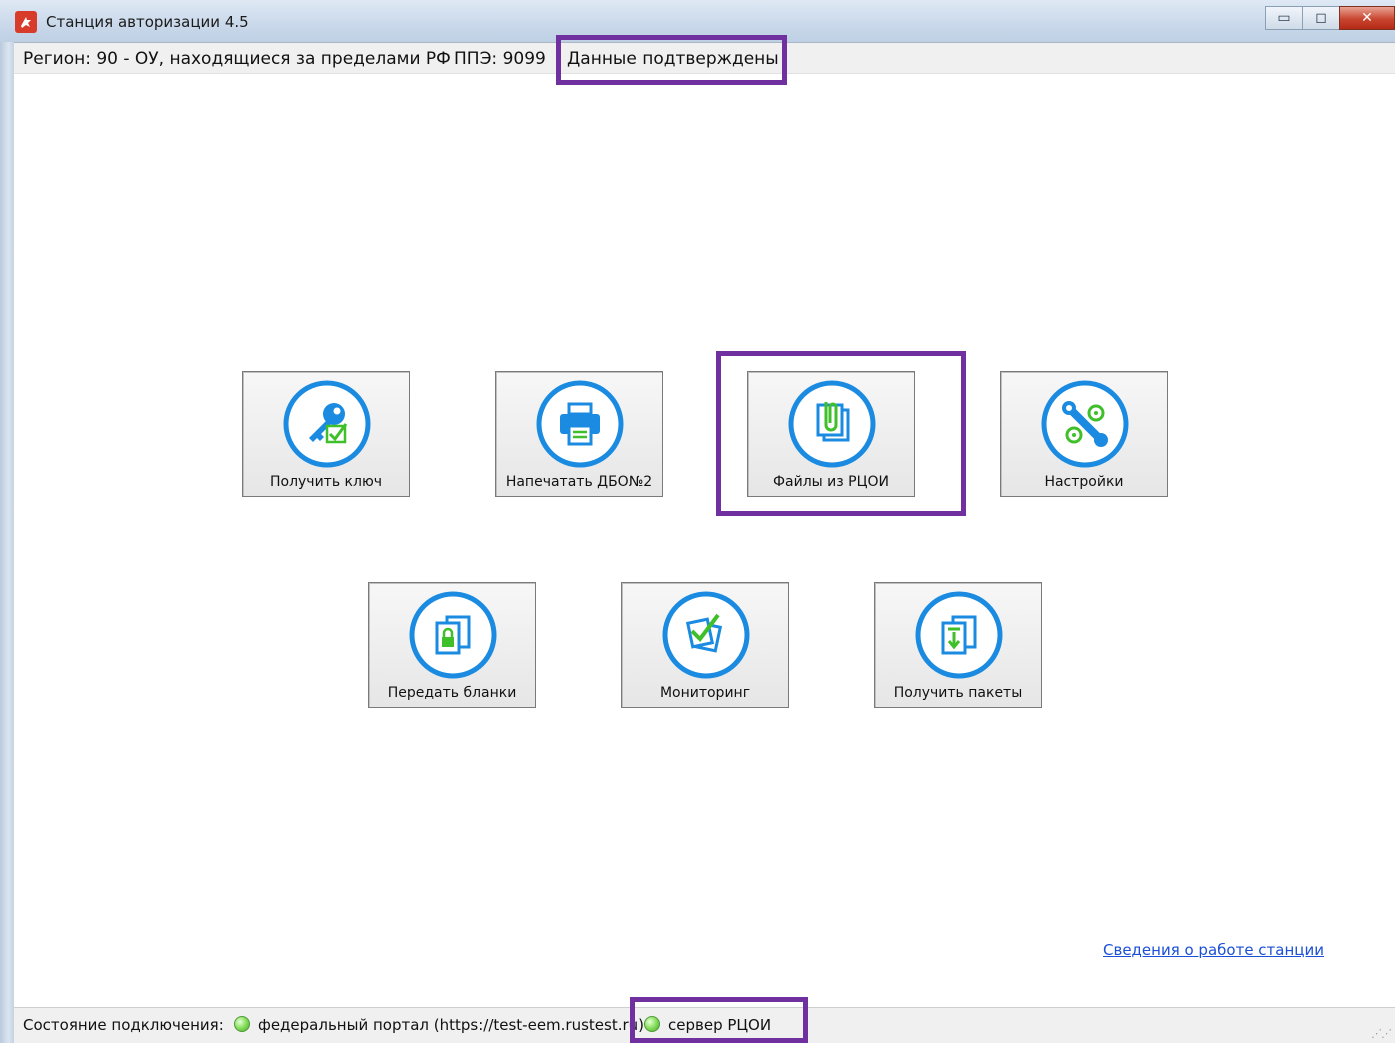 The width and height of the screenshot is (1395, 1043). I want to click on print-dbo2-button: Напечатать ДБО№2, so click(579, 434).